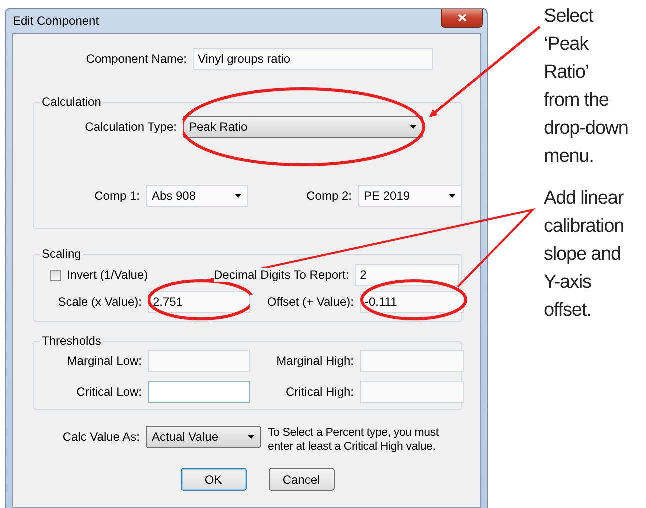  I want to click on callout-text: Select ‘Peak Ratio’ from the drop-down menu., so click(586, 87).